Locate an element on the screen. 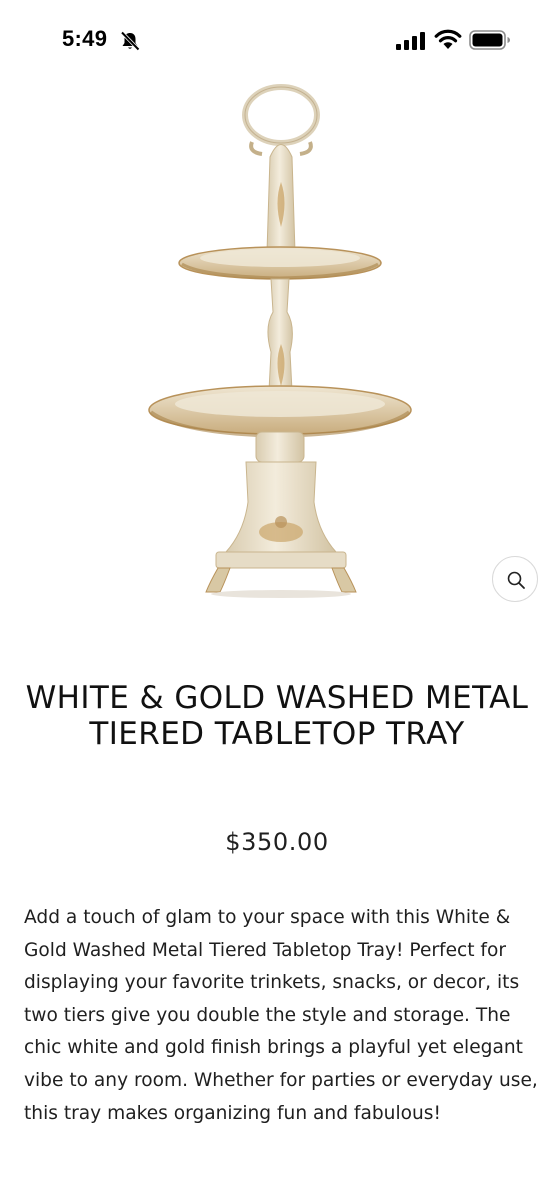 This screenshot has height=1200, width=554. product-price: $350.00 is located at coordinates (277, 842).